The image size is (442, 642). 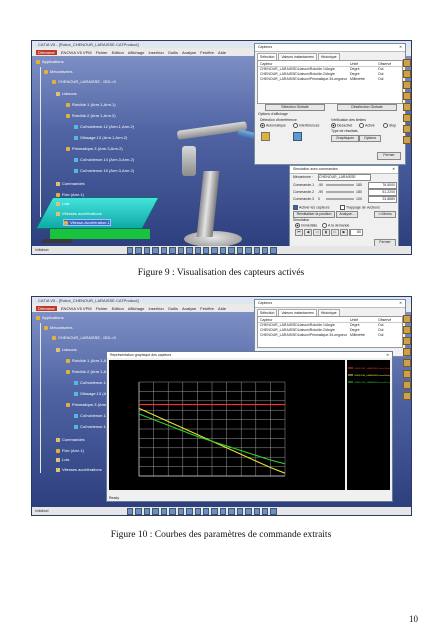 What do you see at coordinates (335, 225) in the screenshot?
I see `on-demand-option: A la demande` at bounding box center [335, 225].